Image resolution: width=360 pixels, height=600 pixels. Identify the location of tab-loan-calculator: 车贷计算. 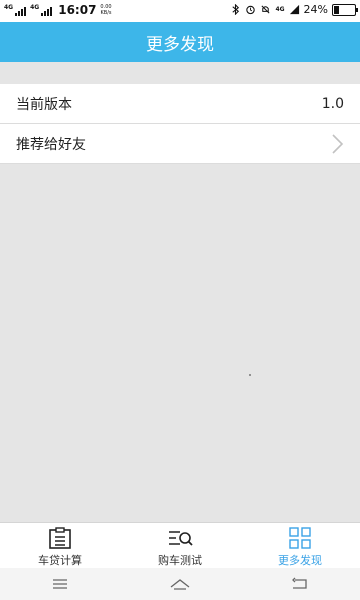
(60, 546).